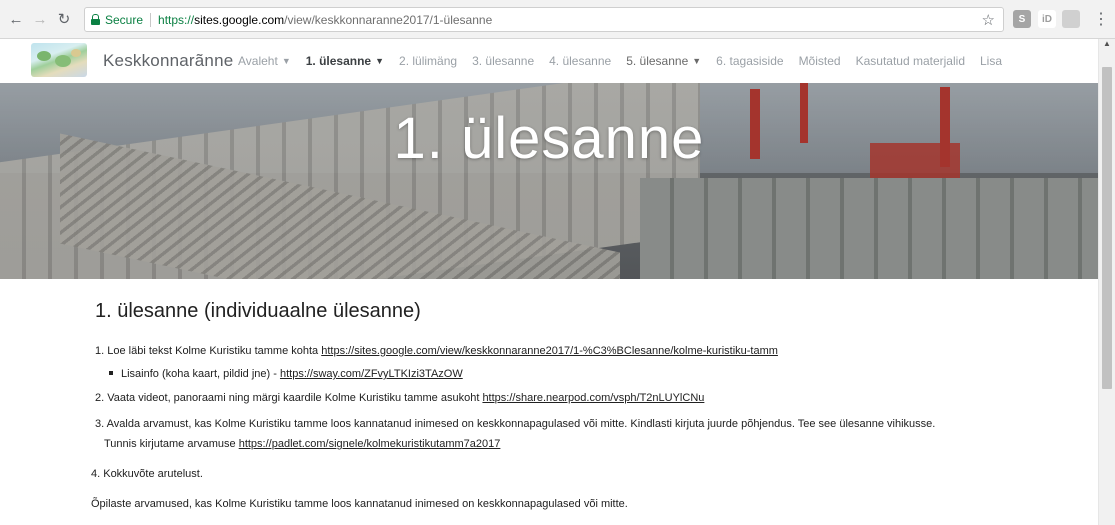 The image size is (1115, 525). Describe the element at coordinates (124, 19) in the screenshot. I see `secure-label: Secure` at that location.